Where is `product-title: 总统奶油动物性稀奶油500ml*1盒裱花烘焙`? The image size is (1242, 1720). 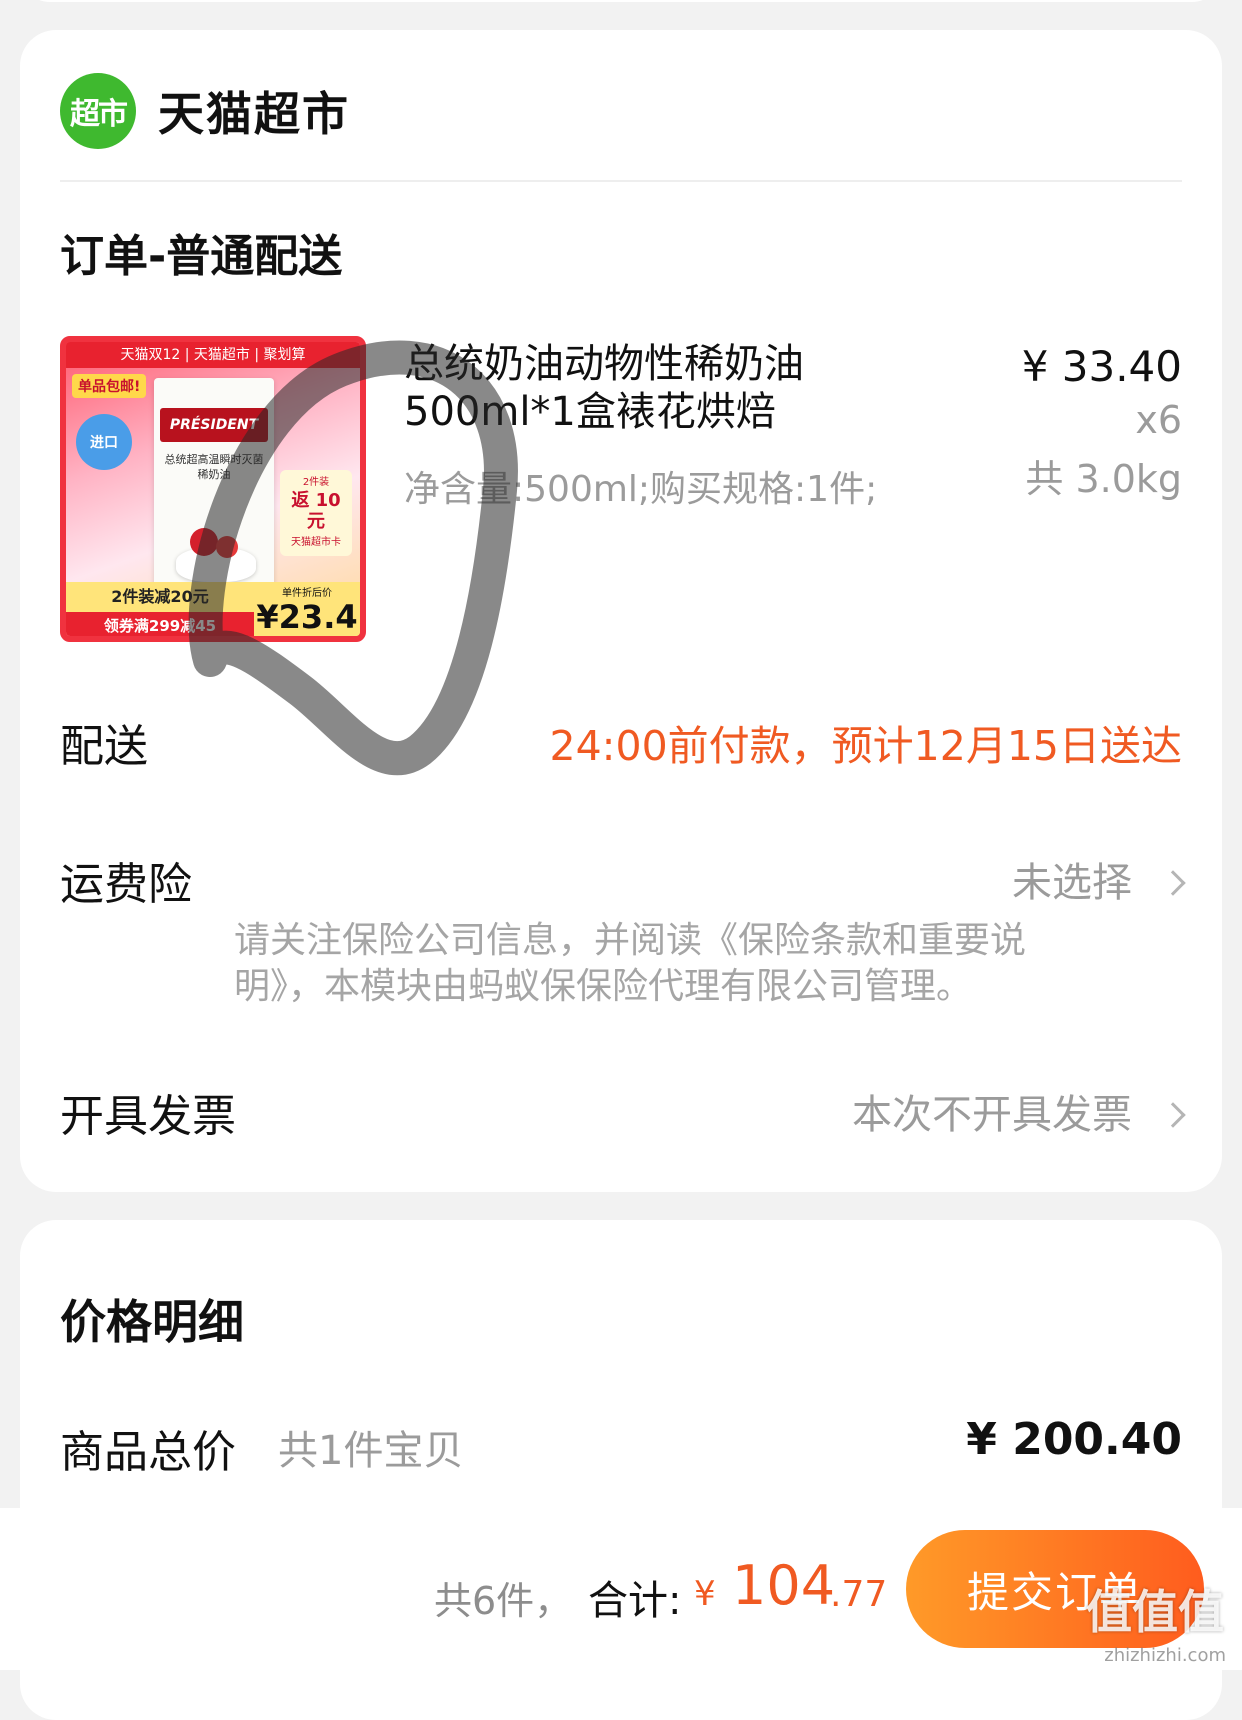
product-title: 总统奶油动物性稀奶油500ml*1盒裱花烘焙 is located at coordinates (634, 388).